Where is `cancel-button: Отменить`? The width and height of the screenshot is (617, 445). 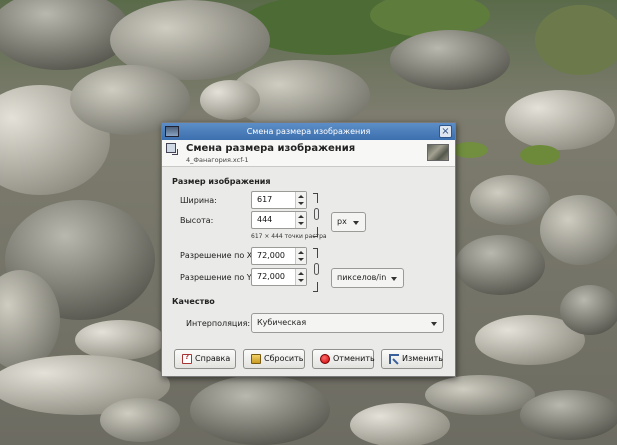
cancel-button: Отменить is located at coordinates (343, 359).